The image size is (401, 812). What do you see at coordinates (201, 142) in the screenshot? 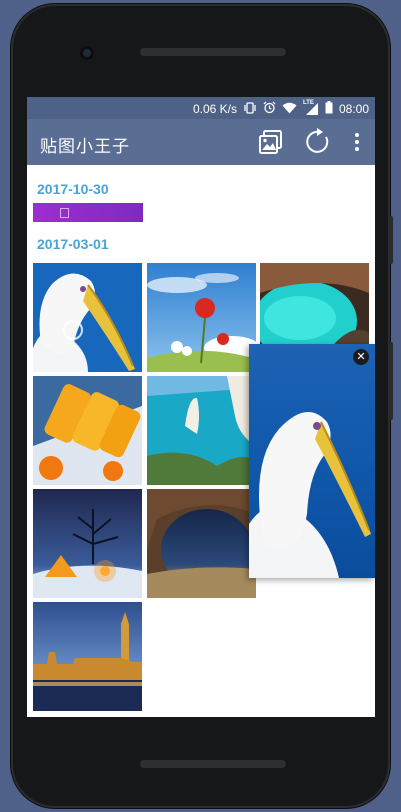
I see `app-bar: 贴图小王子` at bounding box center [201, 142].